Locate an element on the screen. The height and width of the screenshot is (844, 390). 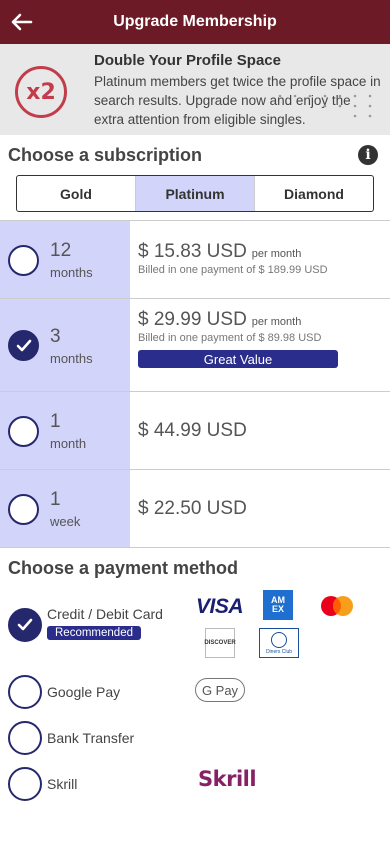
plan-price: $ 44.99 USD is located at coordinates (192, 430).